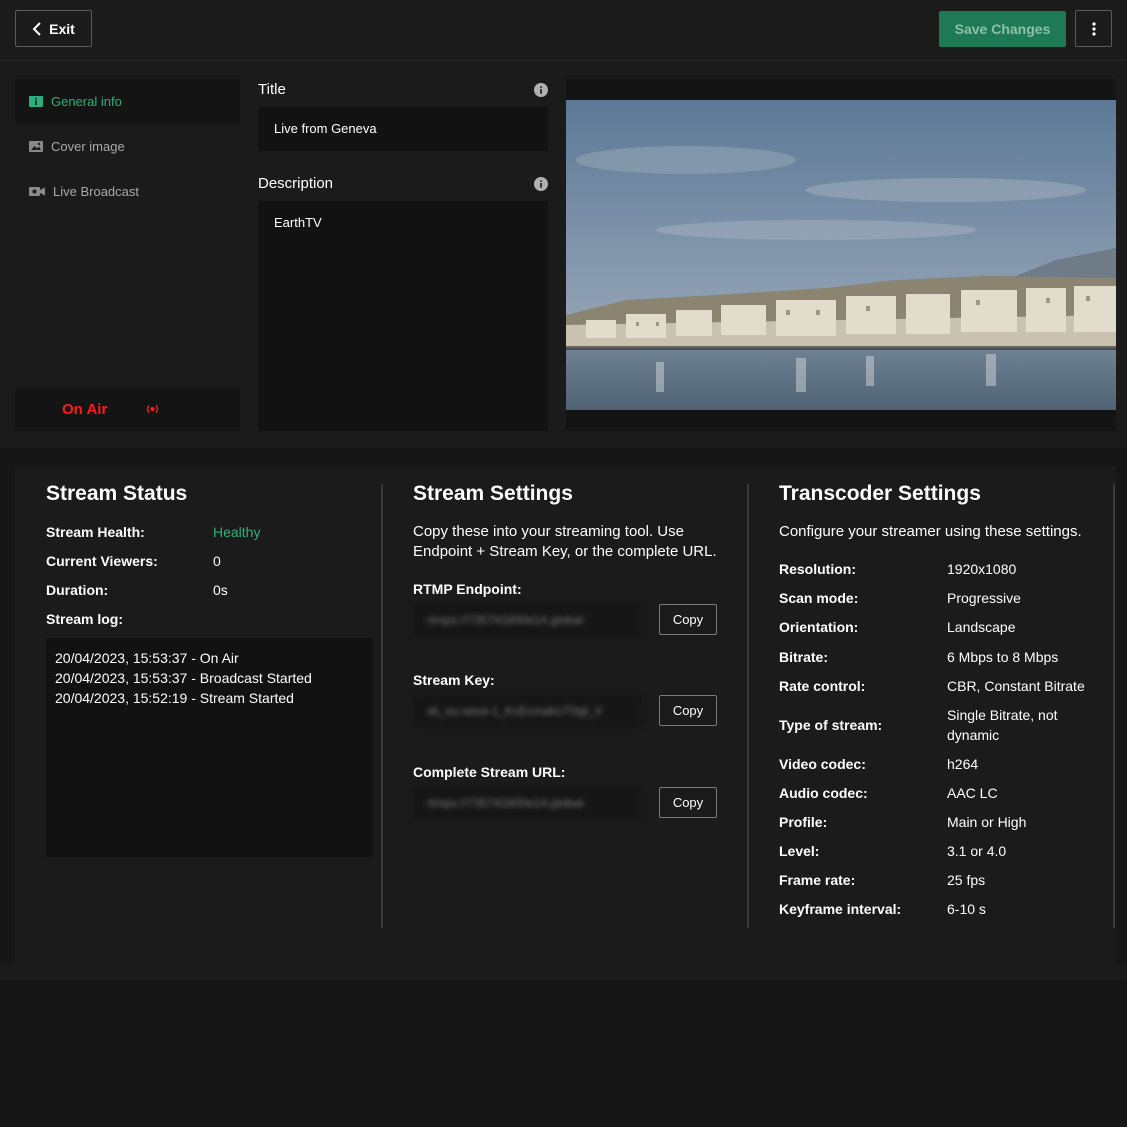 This screenshot has height=1127, width=1127. Describe the element at coordinates (688, 710) in the screenshot. I see `copy-stream-key-button: Copy` at that location.